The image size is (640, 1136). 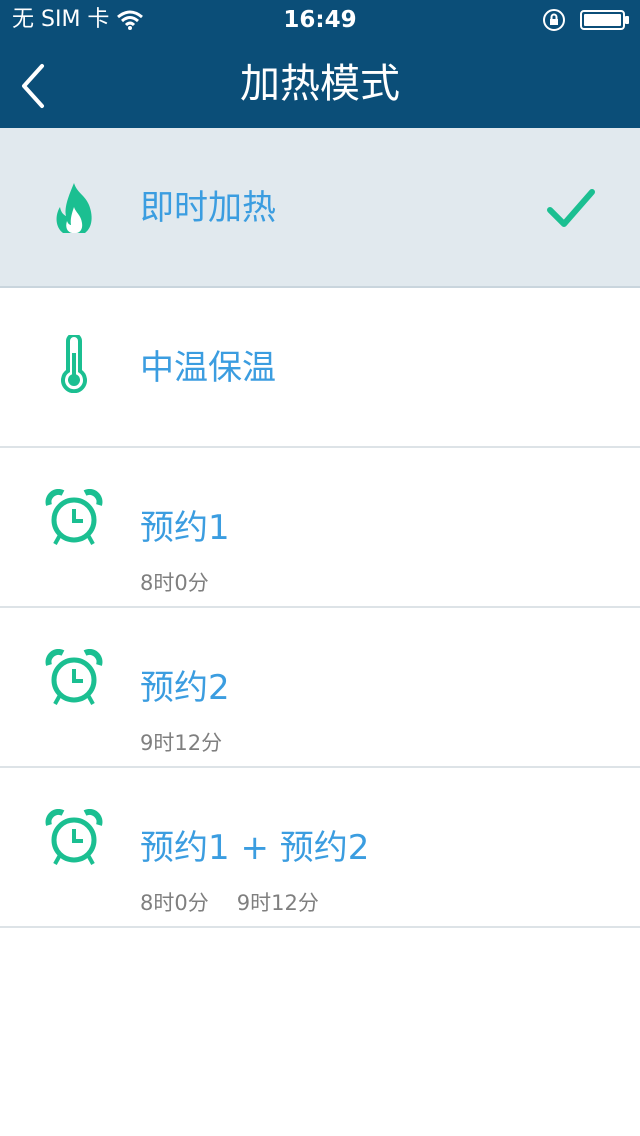 I want to click on checkmark-icon, so click(x=571, y=208).